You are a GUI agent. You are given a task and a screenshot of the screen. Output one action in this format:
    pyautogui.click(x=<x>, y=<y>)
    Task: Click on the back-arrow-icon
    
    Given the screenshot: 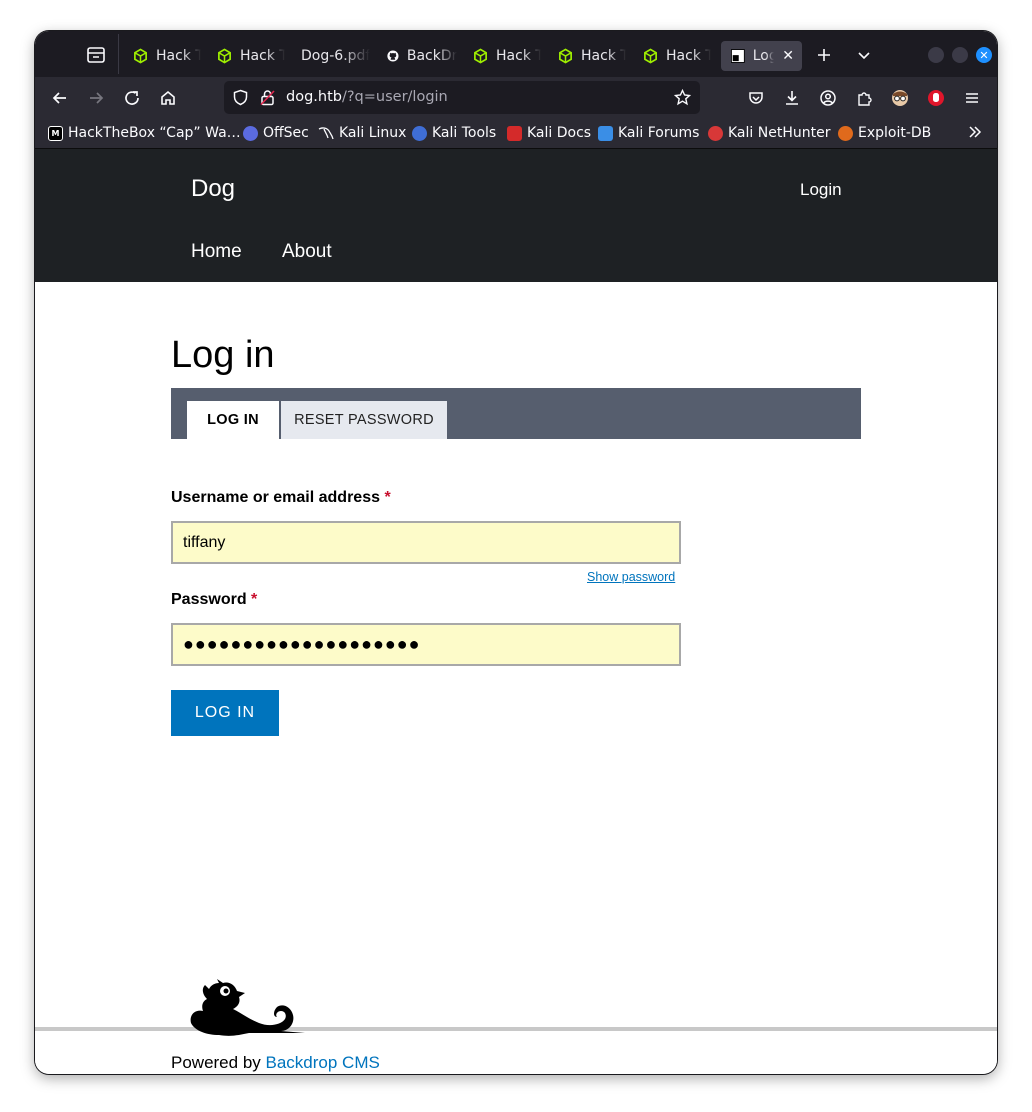 What is the action you would take?
    pyautogui.click(x=59, y=98)
    